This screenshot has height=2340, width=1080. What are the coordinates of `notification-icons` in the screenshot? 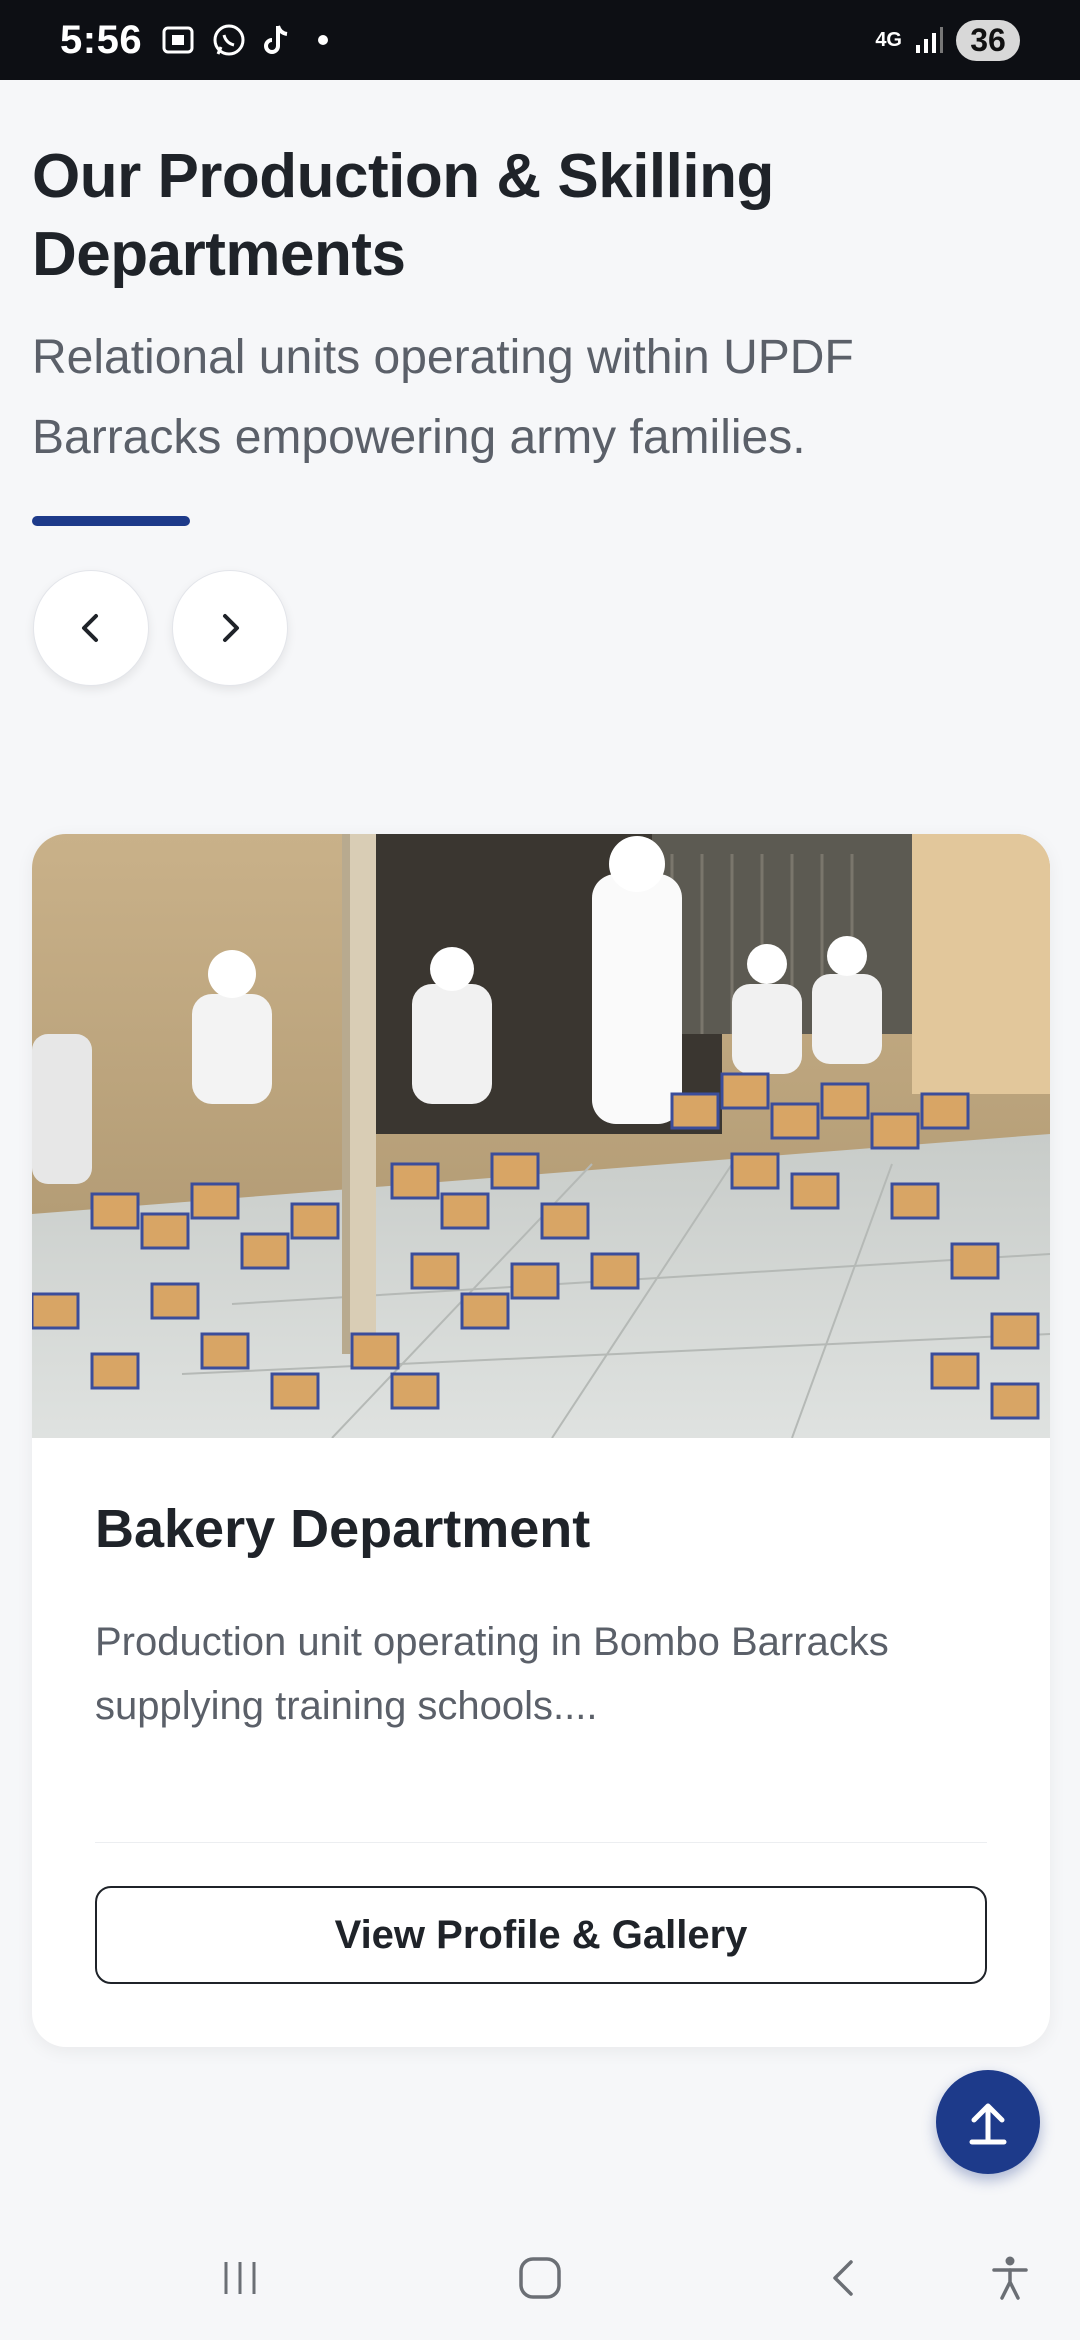 It's located at (244, 40).